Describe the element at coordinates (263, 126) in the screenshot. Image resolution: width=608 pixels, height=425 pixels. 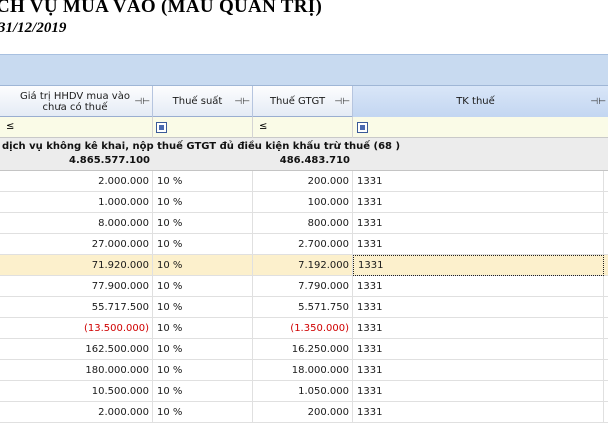
I see `filter-operator-vat: ≤` at that location.